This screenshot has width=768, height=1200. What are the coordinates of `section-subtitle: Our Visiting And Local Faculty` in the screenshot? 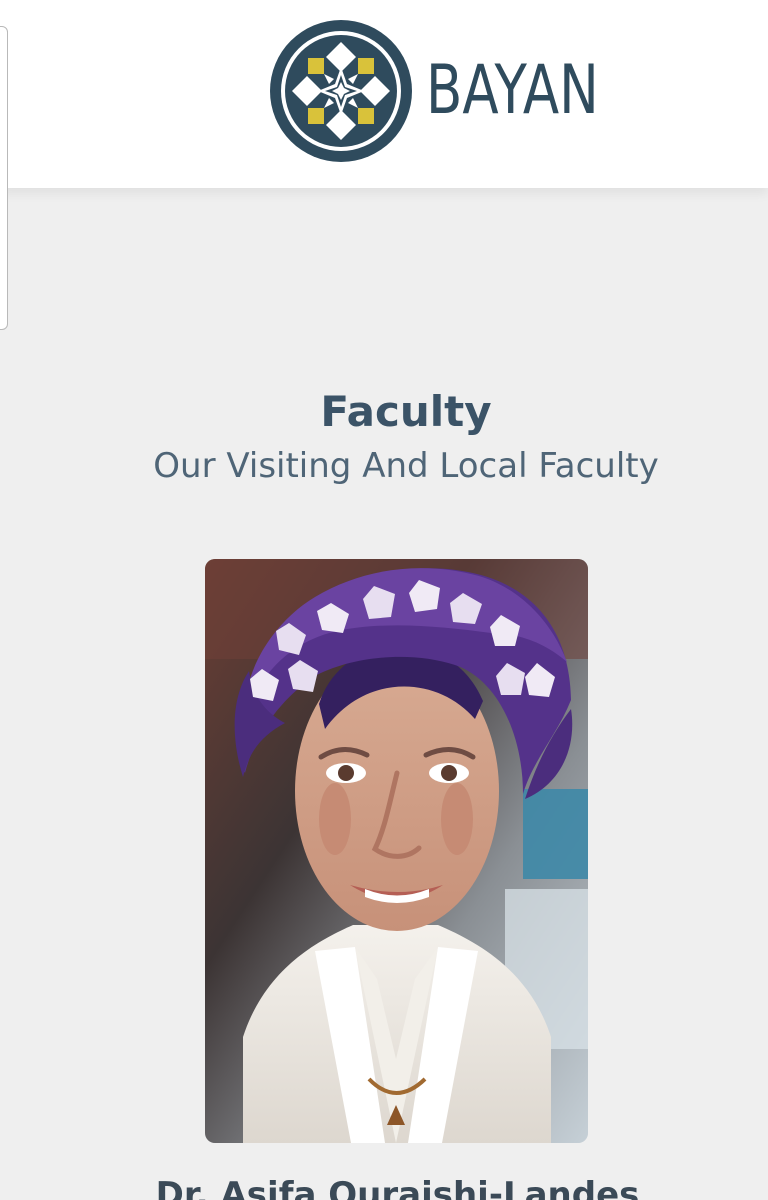 It's located at (406, 466).